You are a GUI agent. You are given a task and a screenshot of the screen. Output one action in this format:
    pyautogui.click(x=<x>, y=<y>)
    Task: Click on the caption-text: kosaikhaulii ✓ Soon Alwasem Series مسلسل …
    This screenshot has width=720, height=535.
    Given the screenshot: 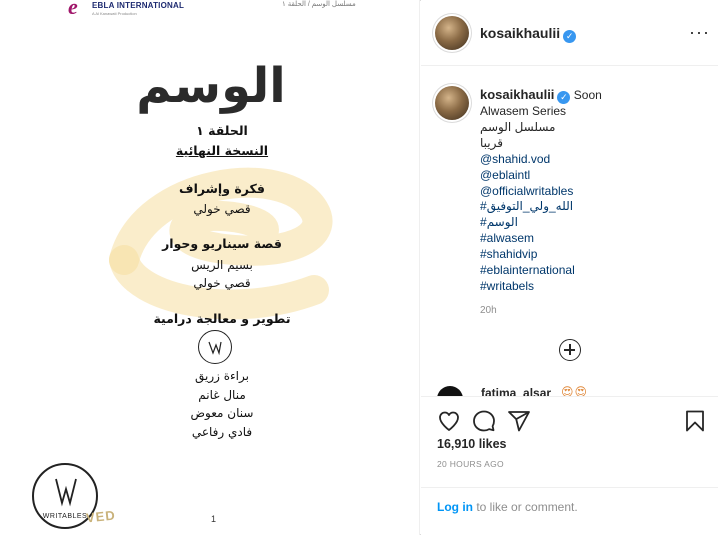 What is the action you would take?
    pyautogui.click(x=595, y=191)
    